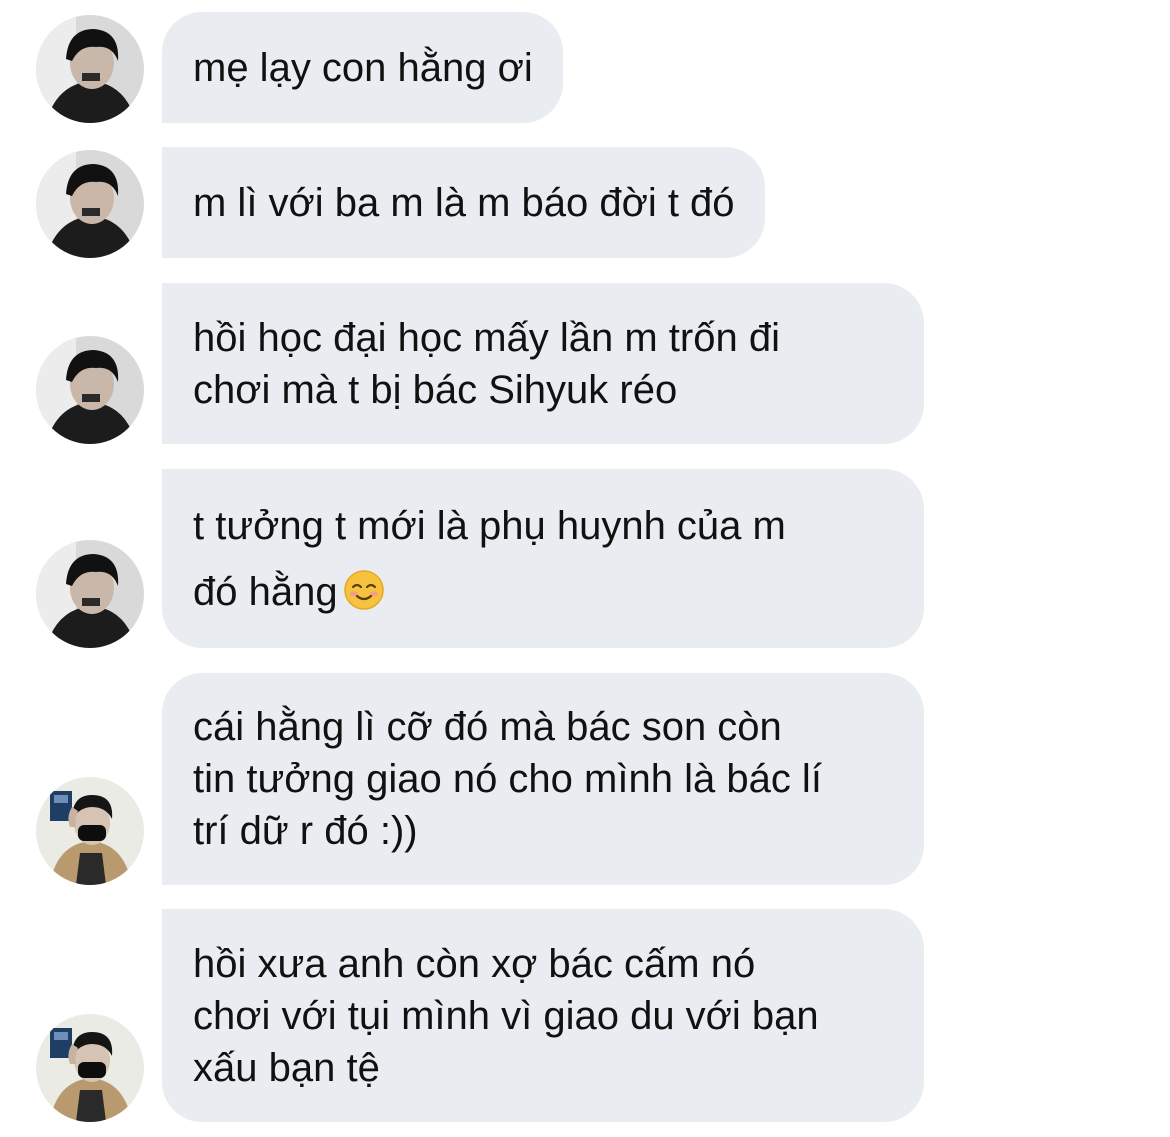 Image resolution: width=1170 pixels, height=1137 pixels. Describe the element at coordinates (507, 779) in the screenshot. I see `message-text: tin tưởng giao nó cho mình là bác lí` at that location.